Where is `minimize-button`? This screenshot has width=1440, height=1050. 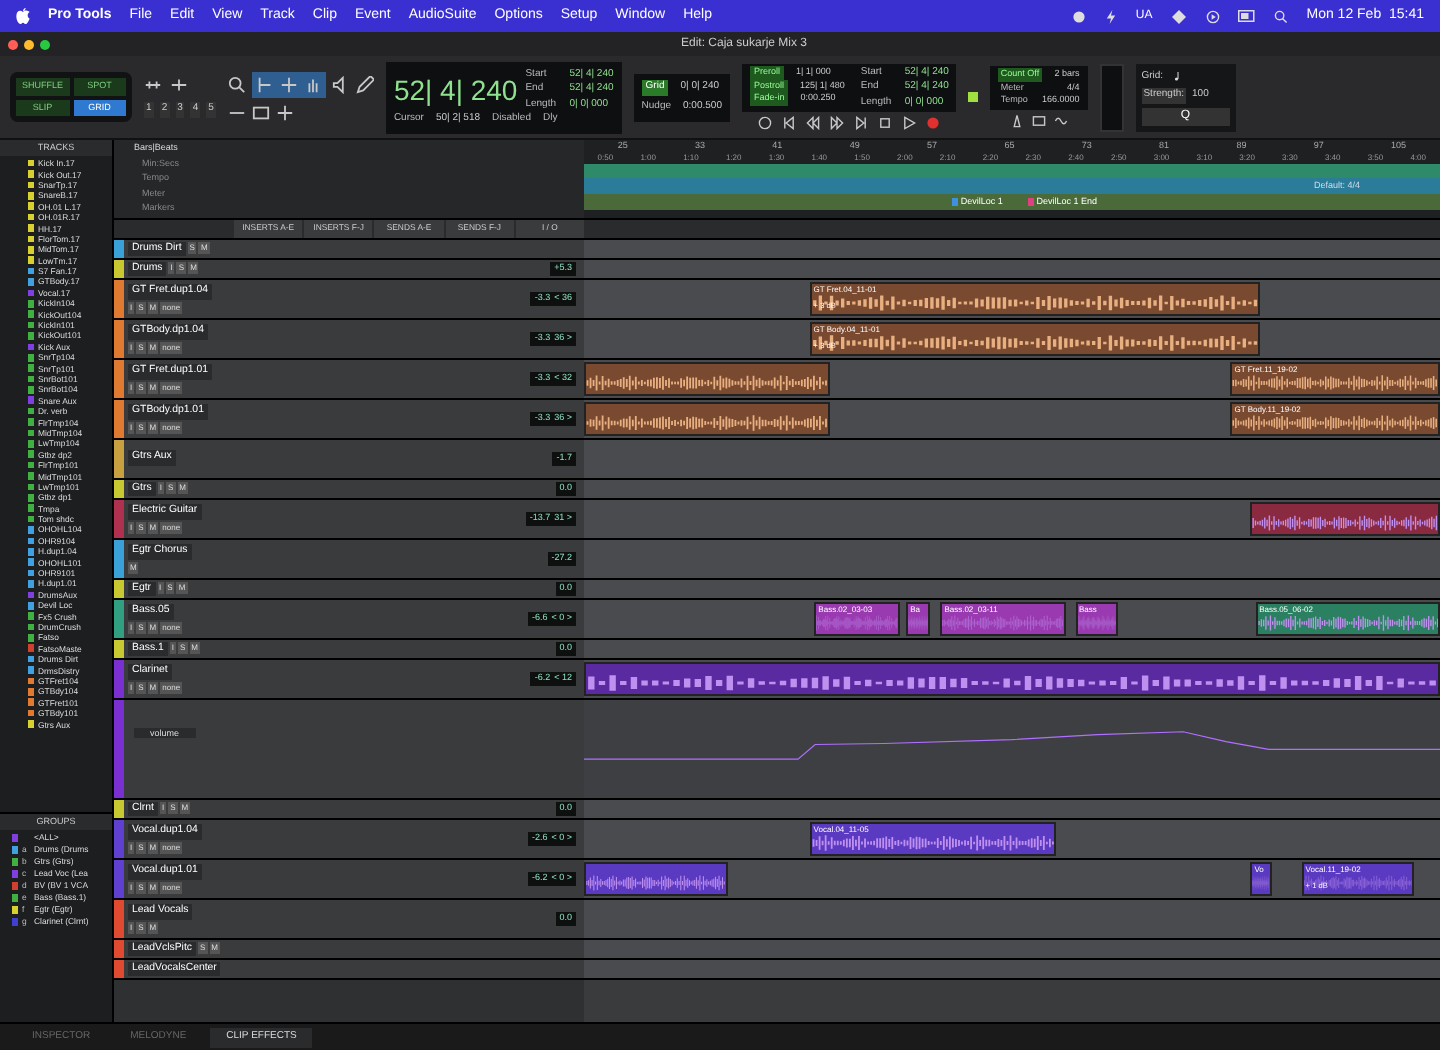 minimize-button is located at coordinates (29, 44).